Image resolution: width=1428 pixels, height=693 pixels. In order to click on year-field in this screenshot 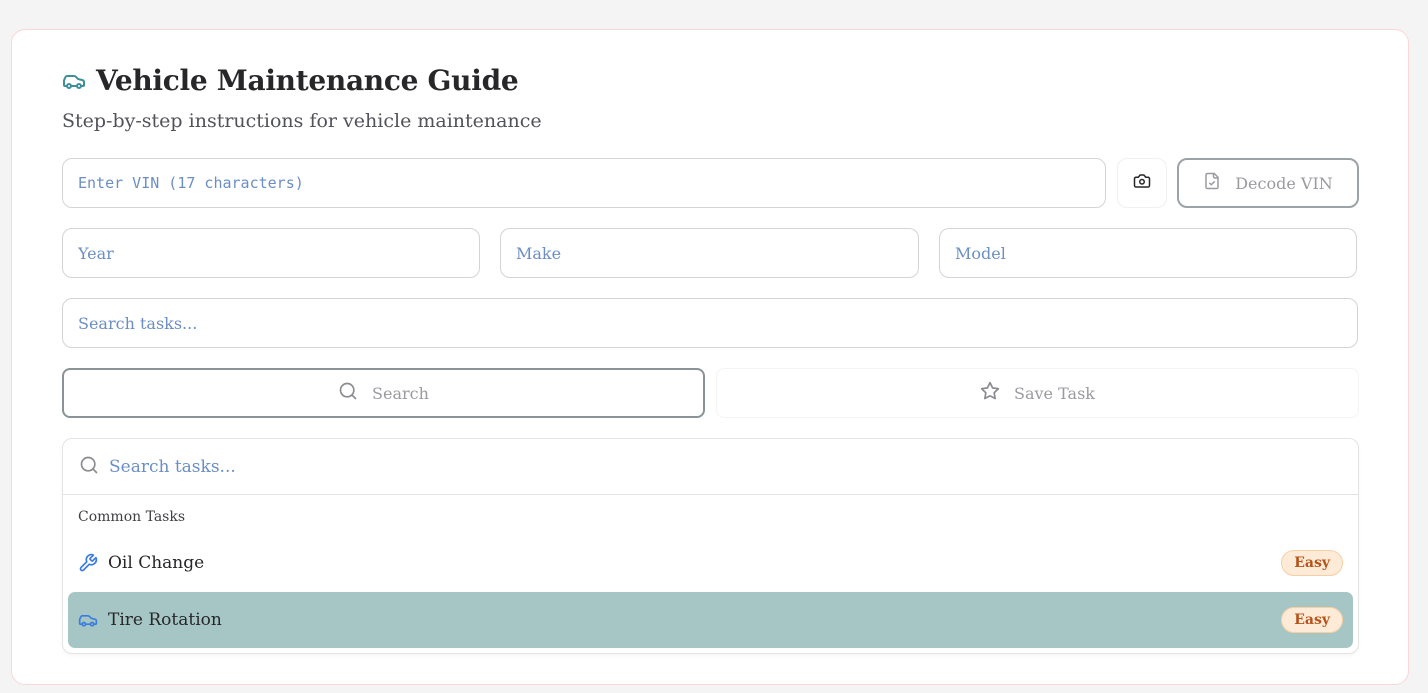, I will do `click(271, 253)`.